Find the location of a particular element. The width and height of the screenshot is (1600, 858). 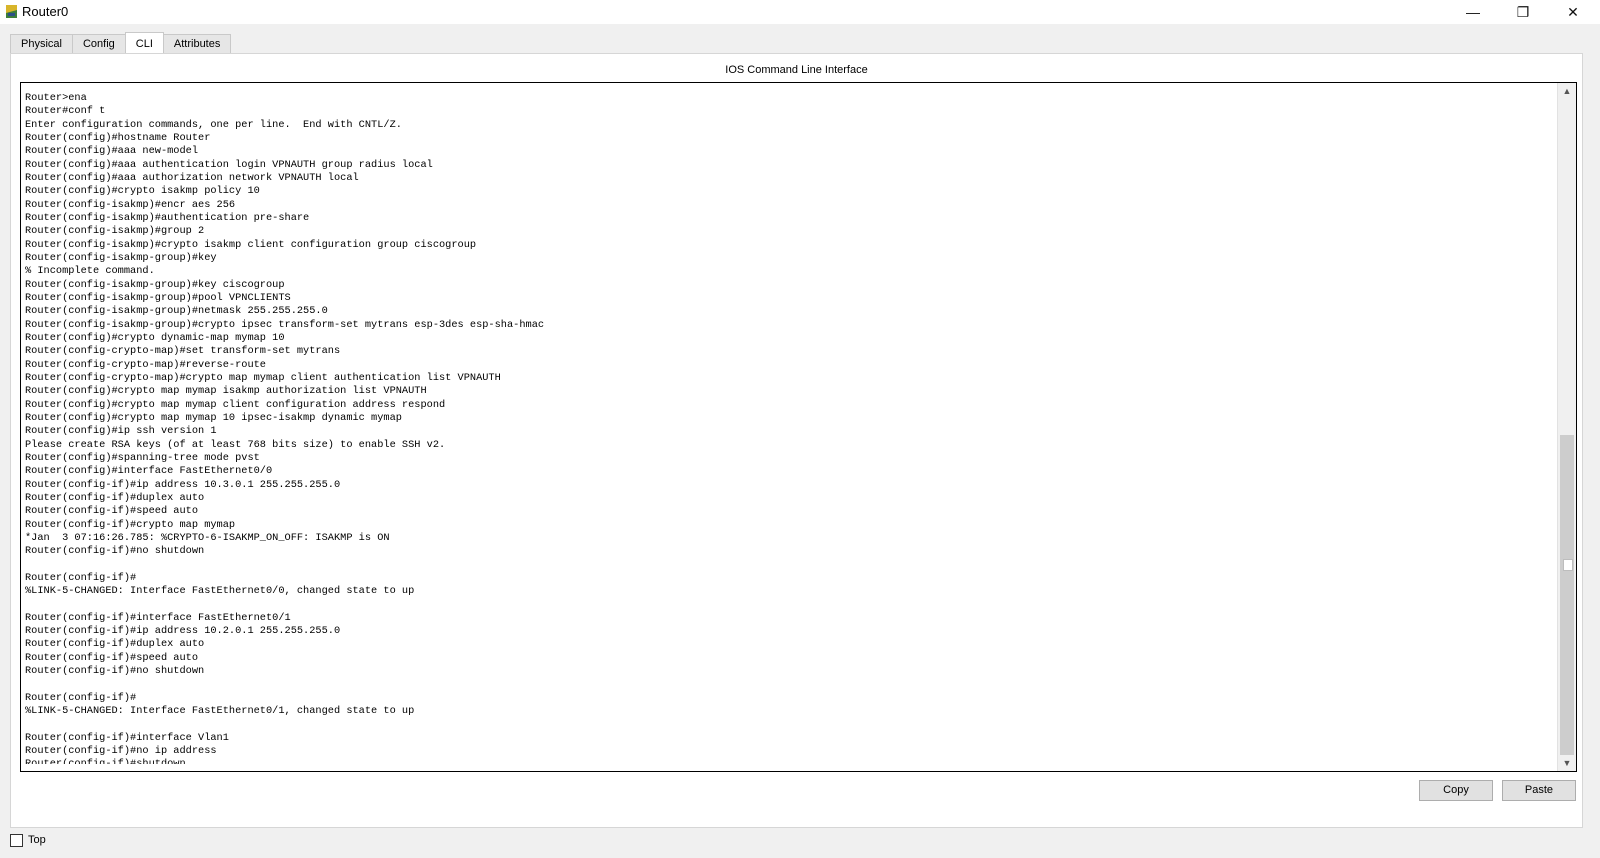

window-title: Router0 is located at coordinates (45, 11).